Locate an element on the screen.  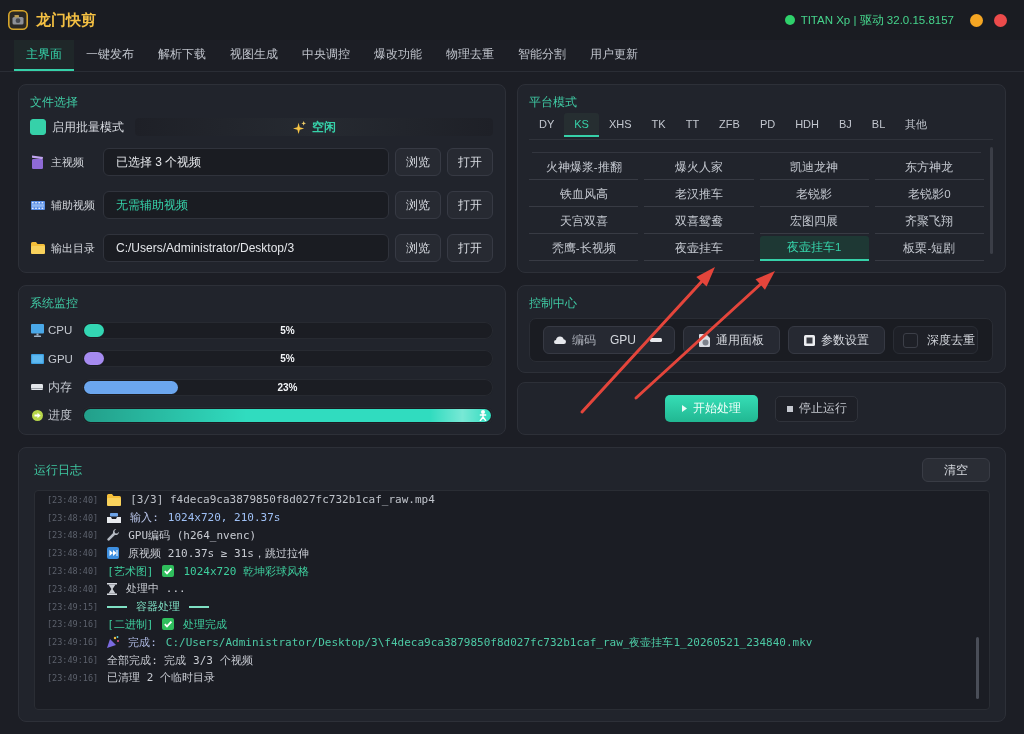
path-field: C:/Users/Administrator/Desktop/3 is located at coordinates (246, 248).